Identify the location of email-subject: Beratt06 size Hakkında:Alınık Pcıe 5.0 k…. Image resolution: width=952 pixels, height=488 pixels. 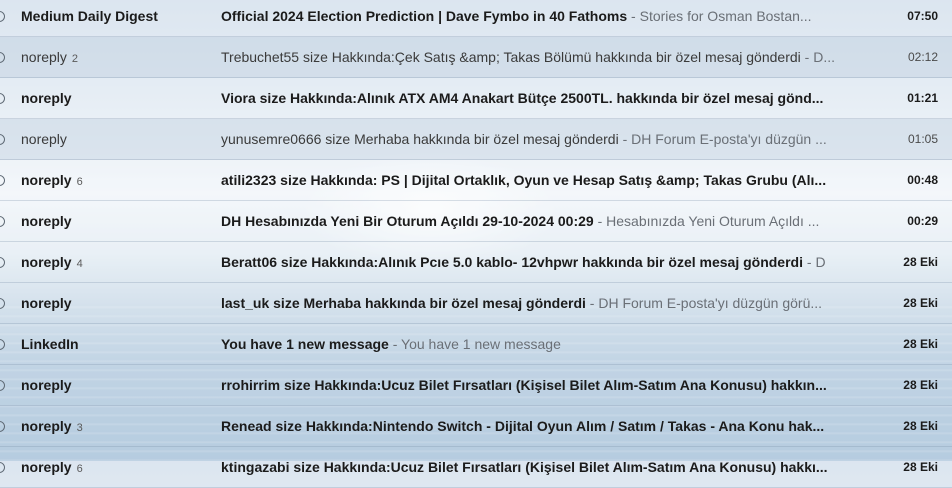
(512, 262).